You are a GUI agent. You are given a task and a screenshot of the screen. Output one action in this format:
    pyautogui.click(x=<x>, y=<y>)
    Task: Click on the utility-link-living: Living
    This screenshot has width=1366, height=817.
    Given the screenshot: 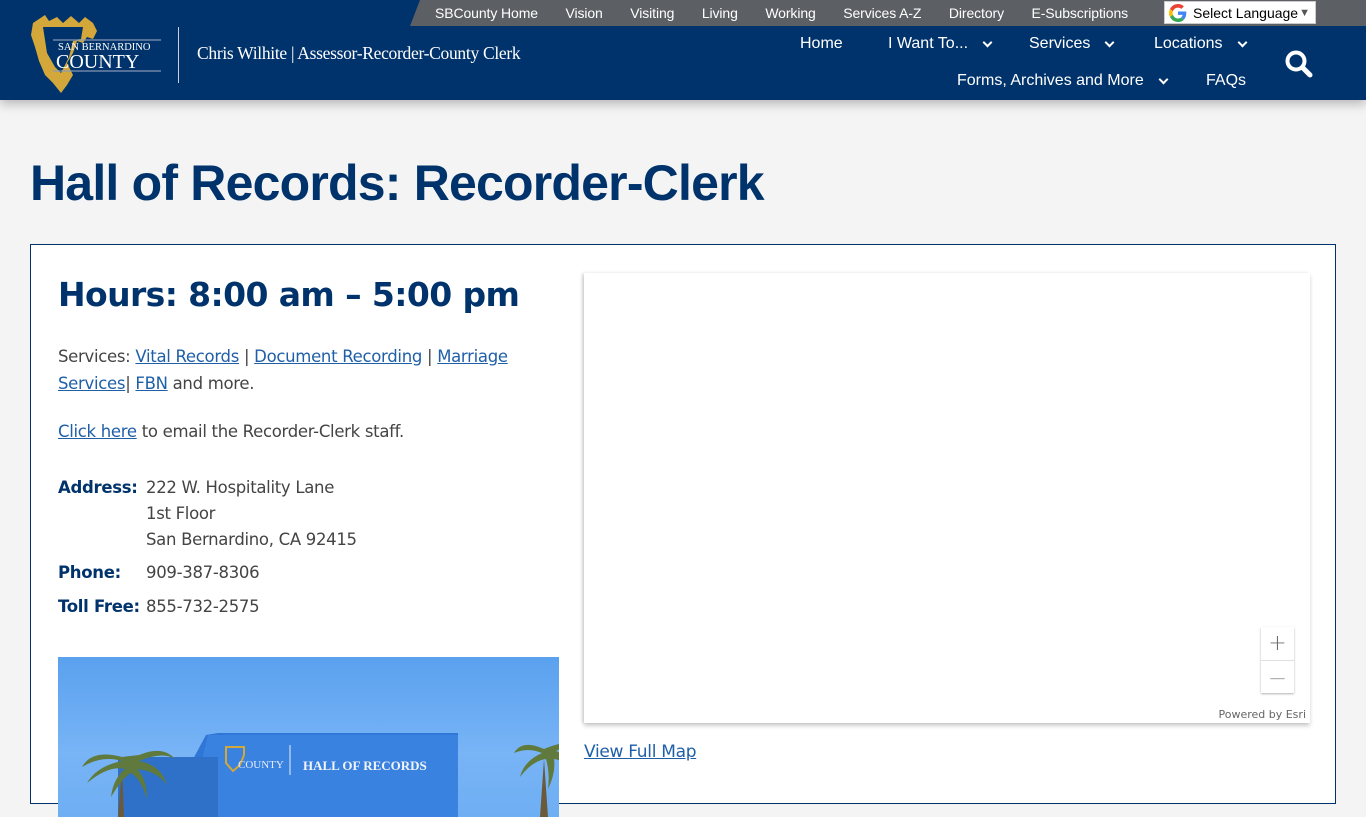 What is the action you would take?
    pyautogui.click(x=720, y=13)
    